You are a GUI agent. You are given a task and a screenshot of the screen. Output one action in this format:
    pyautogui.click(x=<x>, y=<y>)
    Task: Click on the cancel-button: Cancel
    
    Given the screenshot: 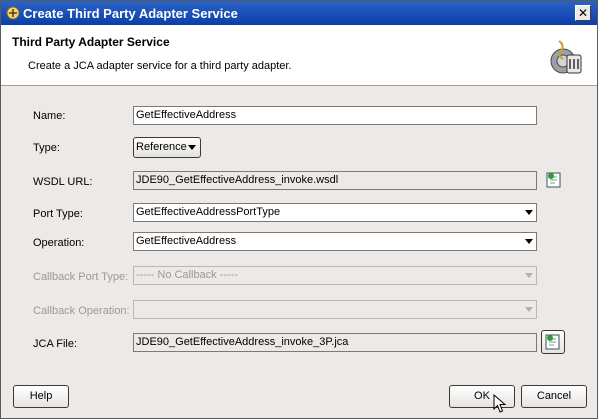 What is the action you would take?
    pyautogui.click(x=554, y=396)
    